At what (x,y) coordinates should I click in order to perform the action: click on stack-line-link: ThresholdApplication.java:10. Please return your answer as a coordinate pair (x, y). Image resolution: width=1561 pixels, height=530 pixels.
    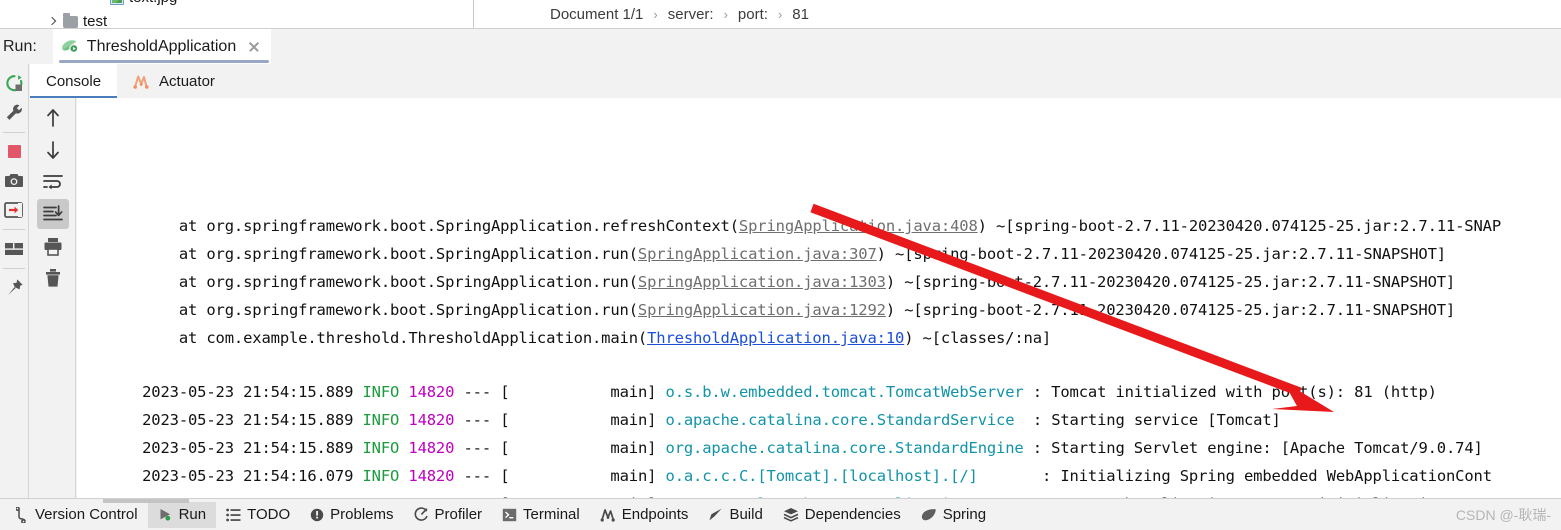
    Looking at the image, I should click on (775, 338).